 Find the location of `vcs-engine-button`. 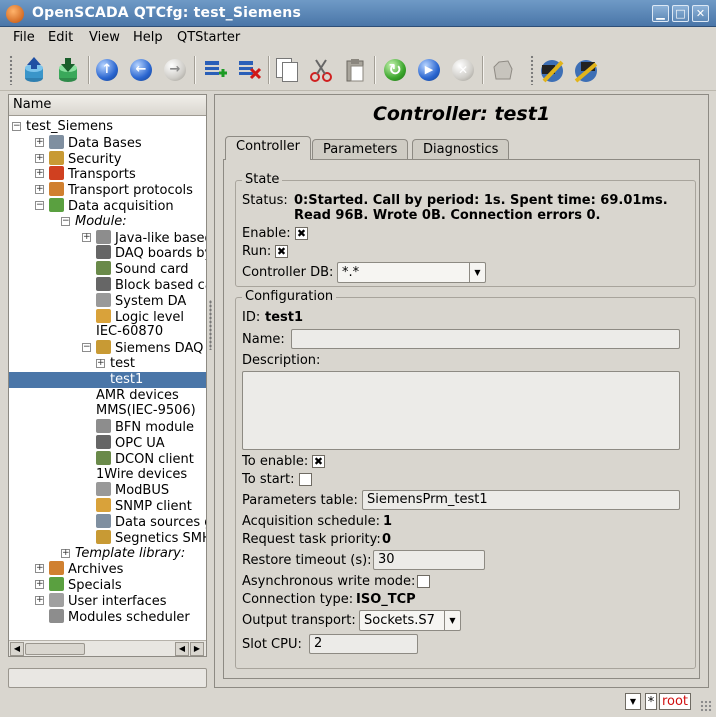

vcs-engine-button is located at coordinates (552, 70).